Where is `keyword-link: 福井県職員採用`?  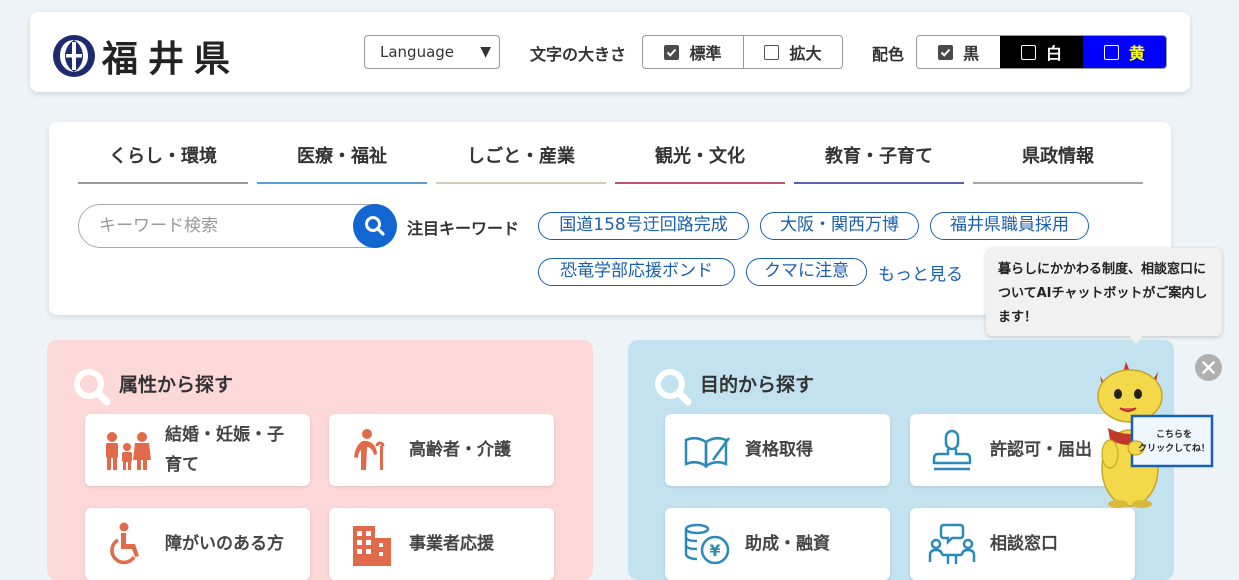 keyword-link: 福井県職員採用 is located at coordinates (1009, 226).